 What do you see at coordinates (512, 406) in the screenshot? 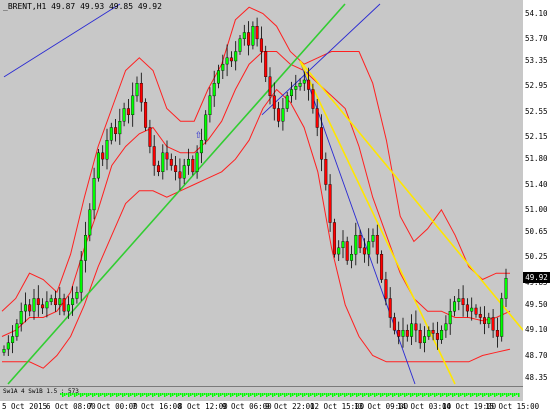
I see `time-tick-label: 15 Oct 15:00` at bounding box center [512, 406].